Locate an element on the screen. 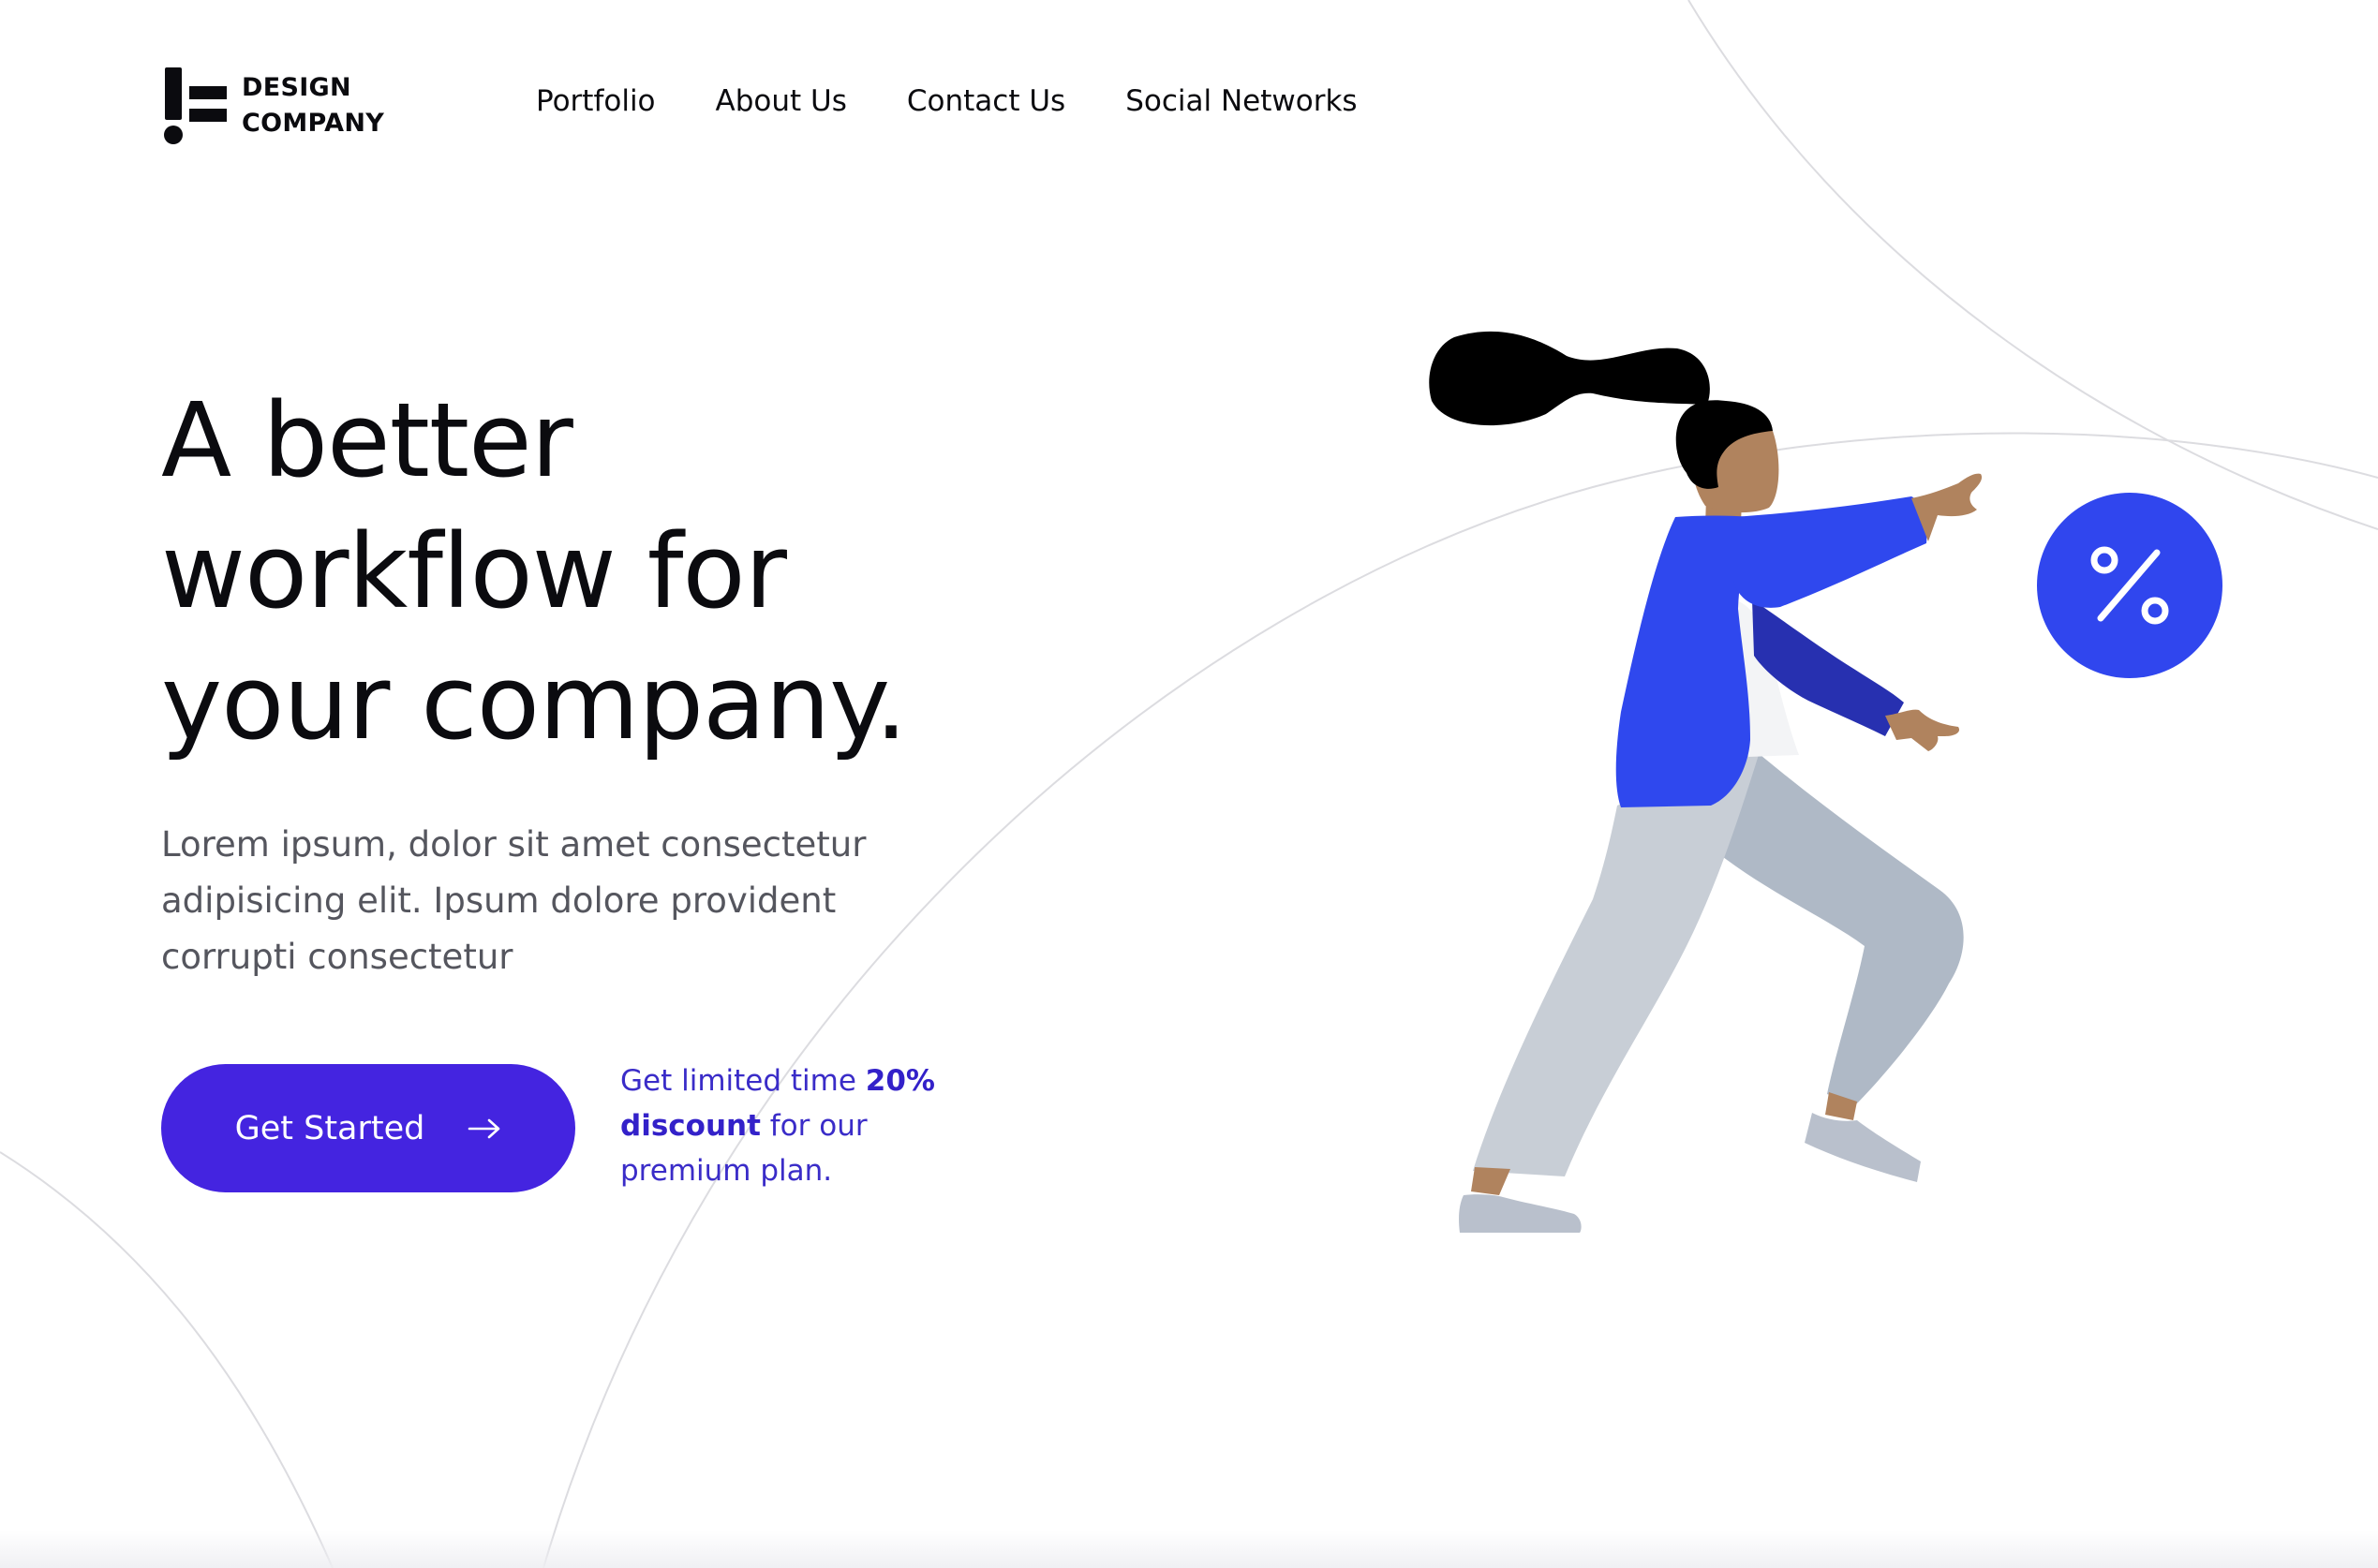  woman-reaching-illustration is located at coordinates (1706, 782).